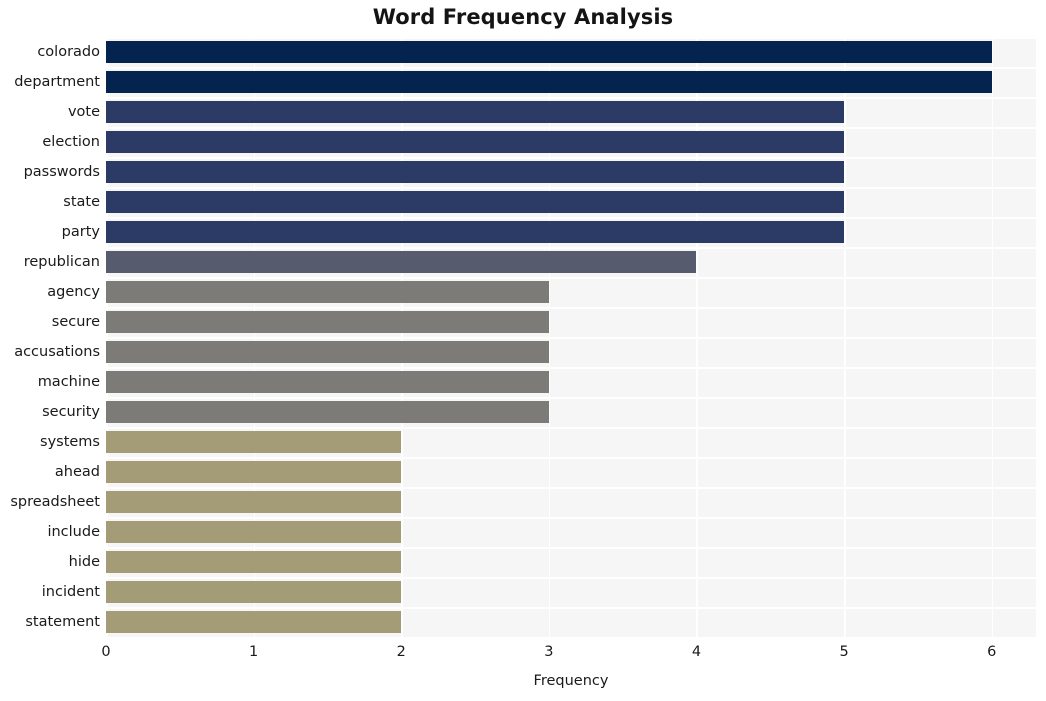 This screenshot has height=701, width=1046. What do you see at coordinates (70, 442) in the screenshot?
I see `y-tick-label: systems` at bounding box center [70, 442].